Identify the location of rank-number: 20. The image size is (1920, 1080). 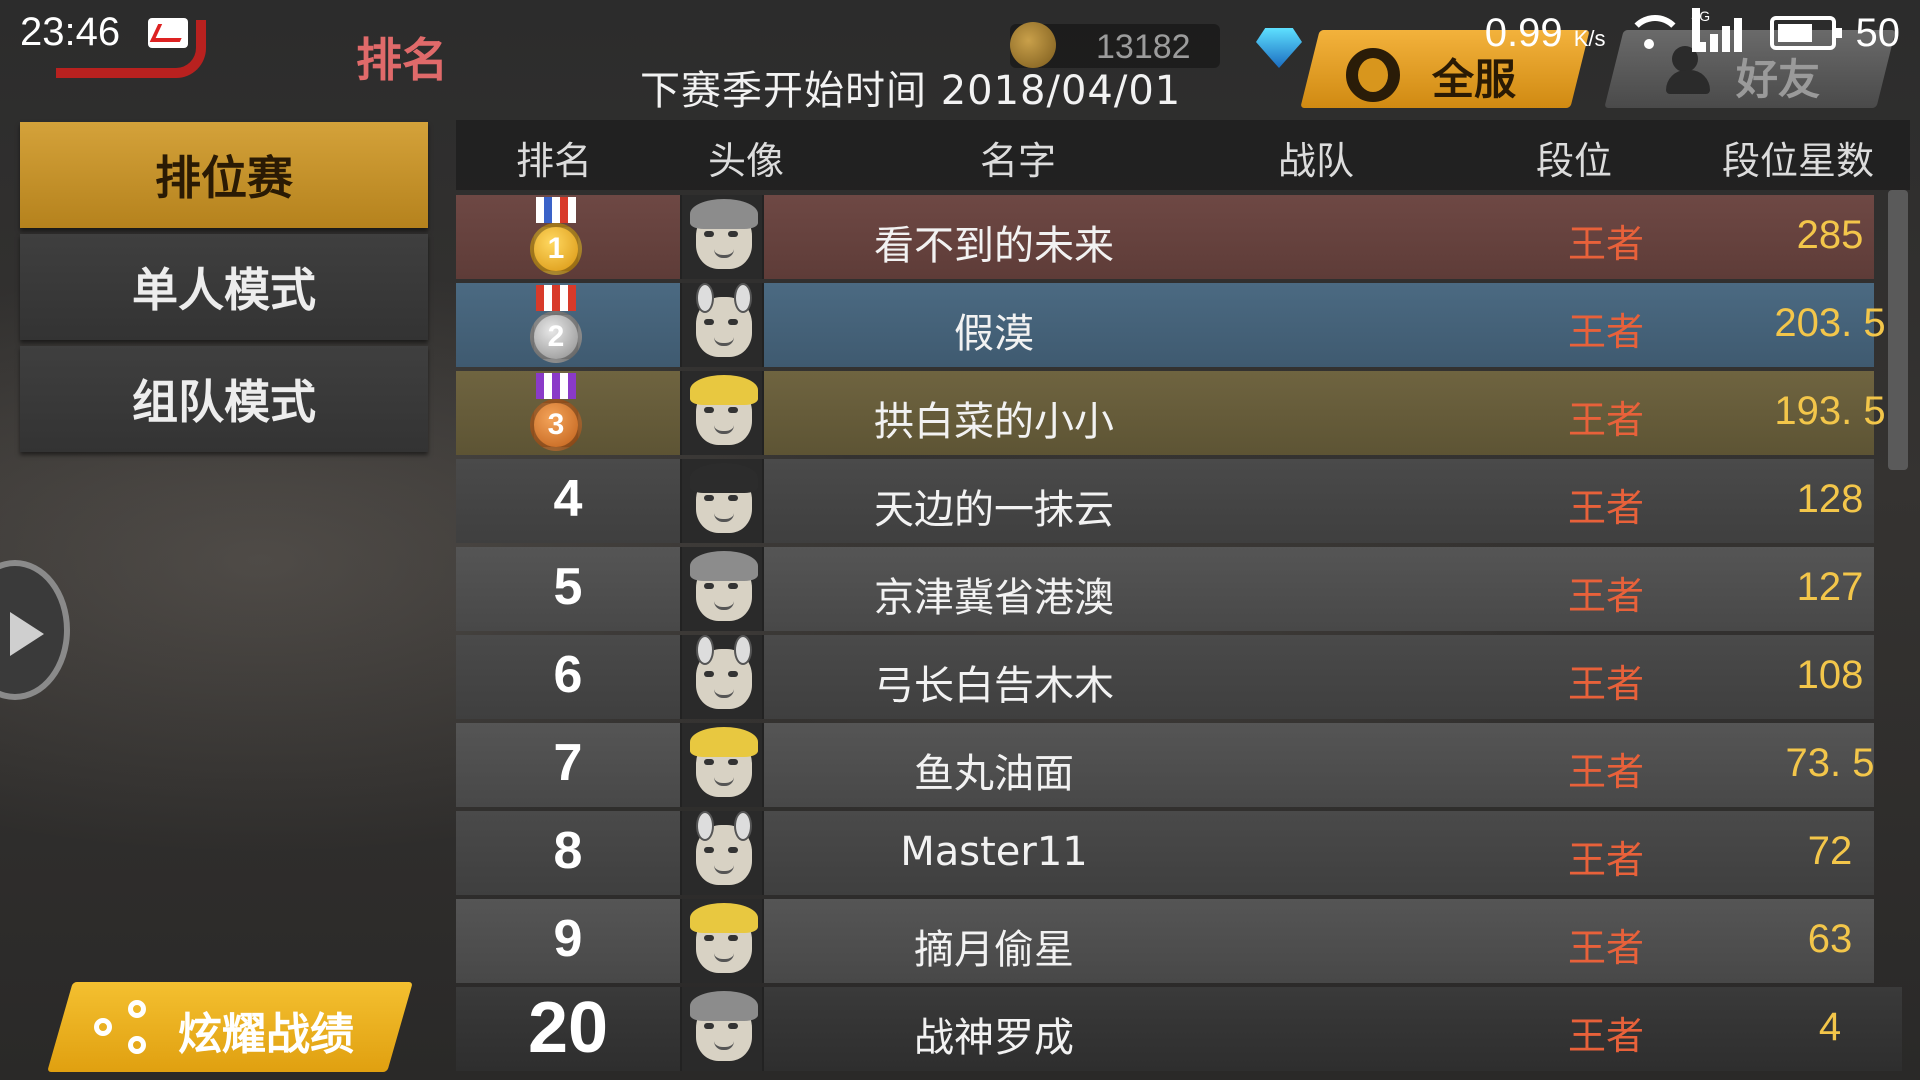
(568, 1028).